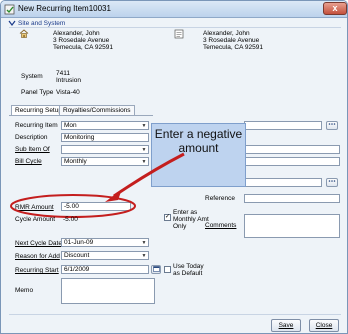 This screenshot has height=334, width=348. Describe the element at coordinates (68, 80) in the screenshot. I see `system-type: Intrusion` at that location.